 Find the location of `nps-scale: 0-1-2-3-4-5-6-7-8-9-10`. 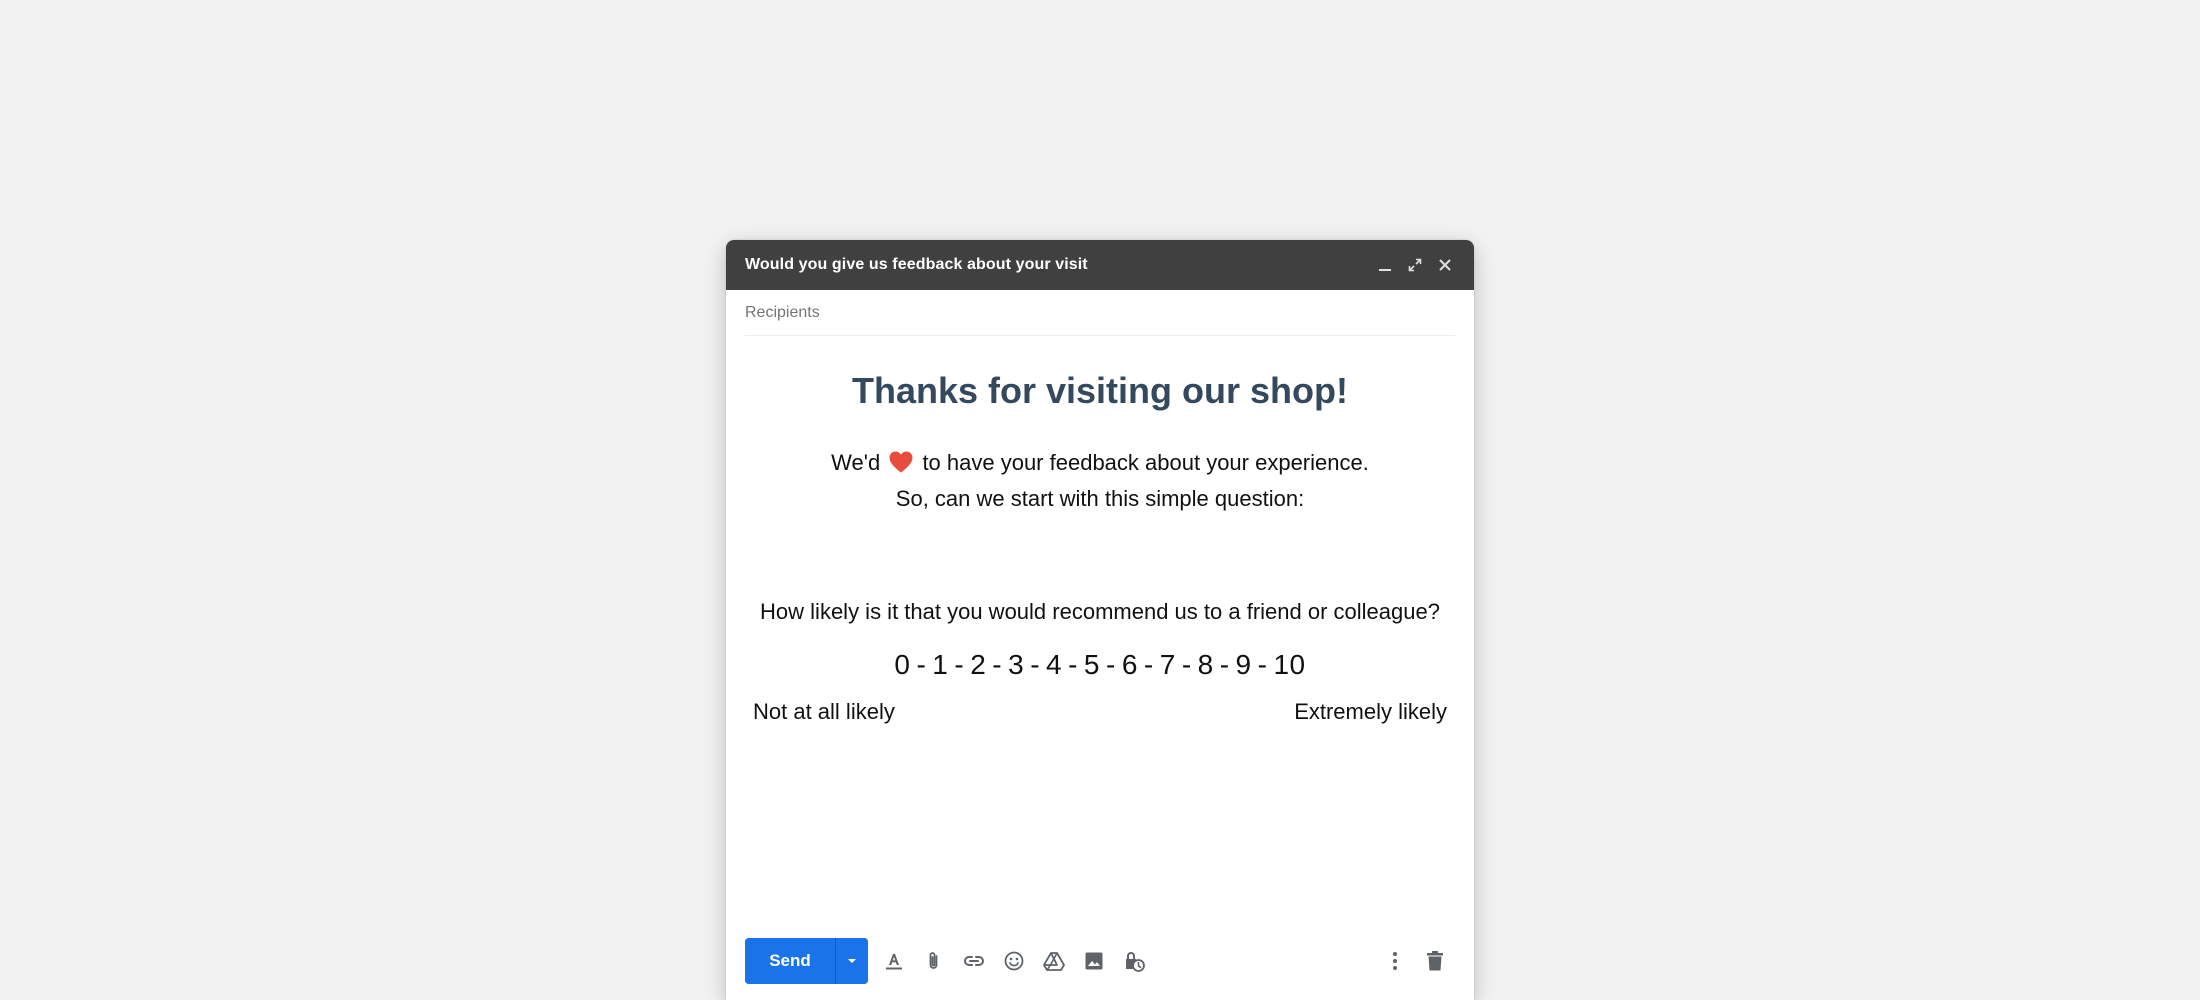

nps-scale: 0-1-2-3-4-5-6-7-8-9-10 is located at coordinates (1100, 665).